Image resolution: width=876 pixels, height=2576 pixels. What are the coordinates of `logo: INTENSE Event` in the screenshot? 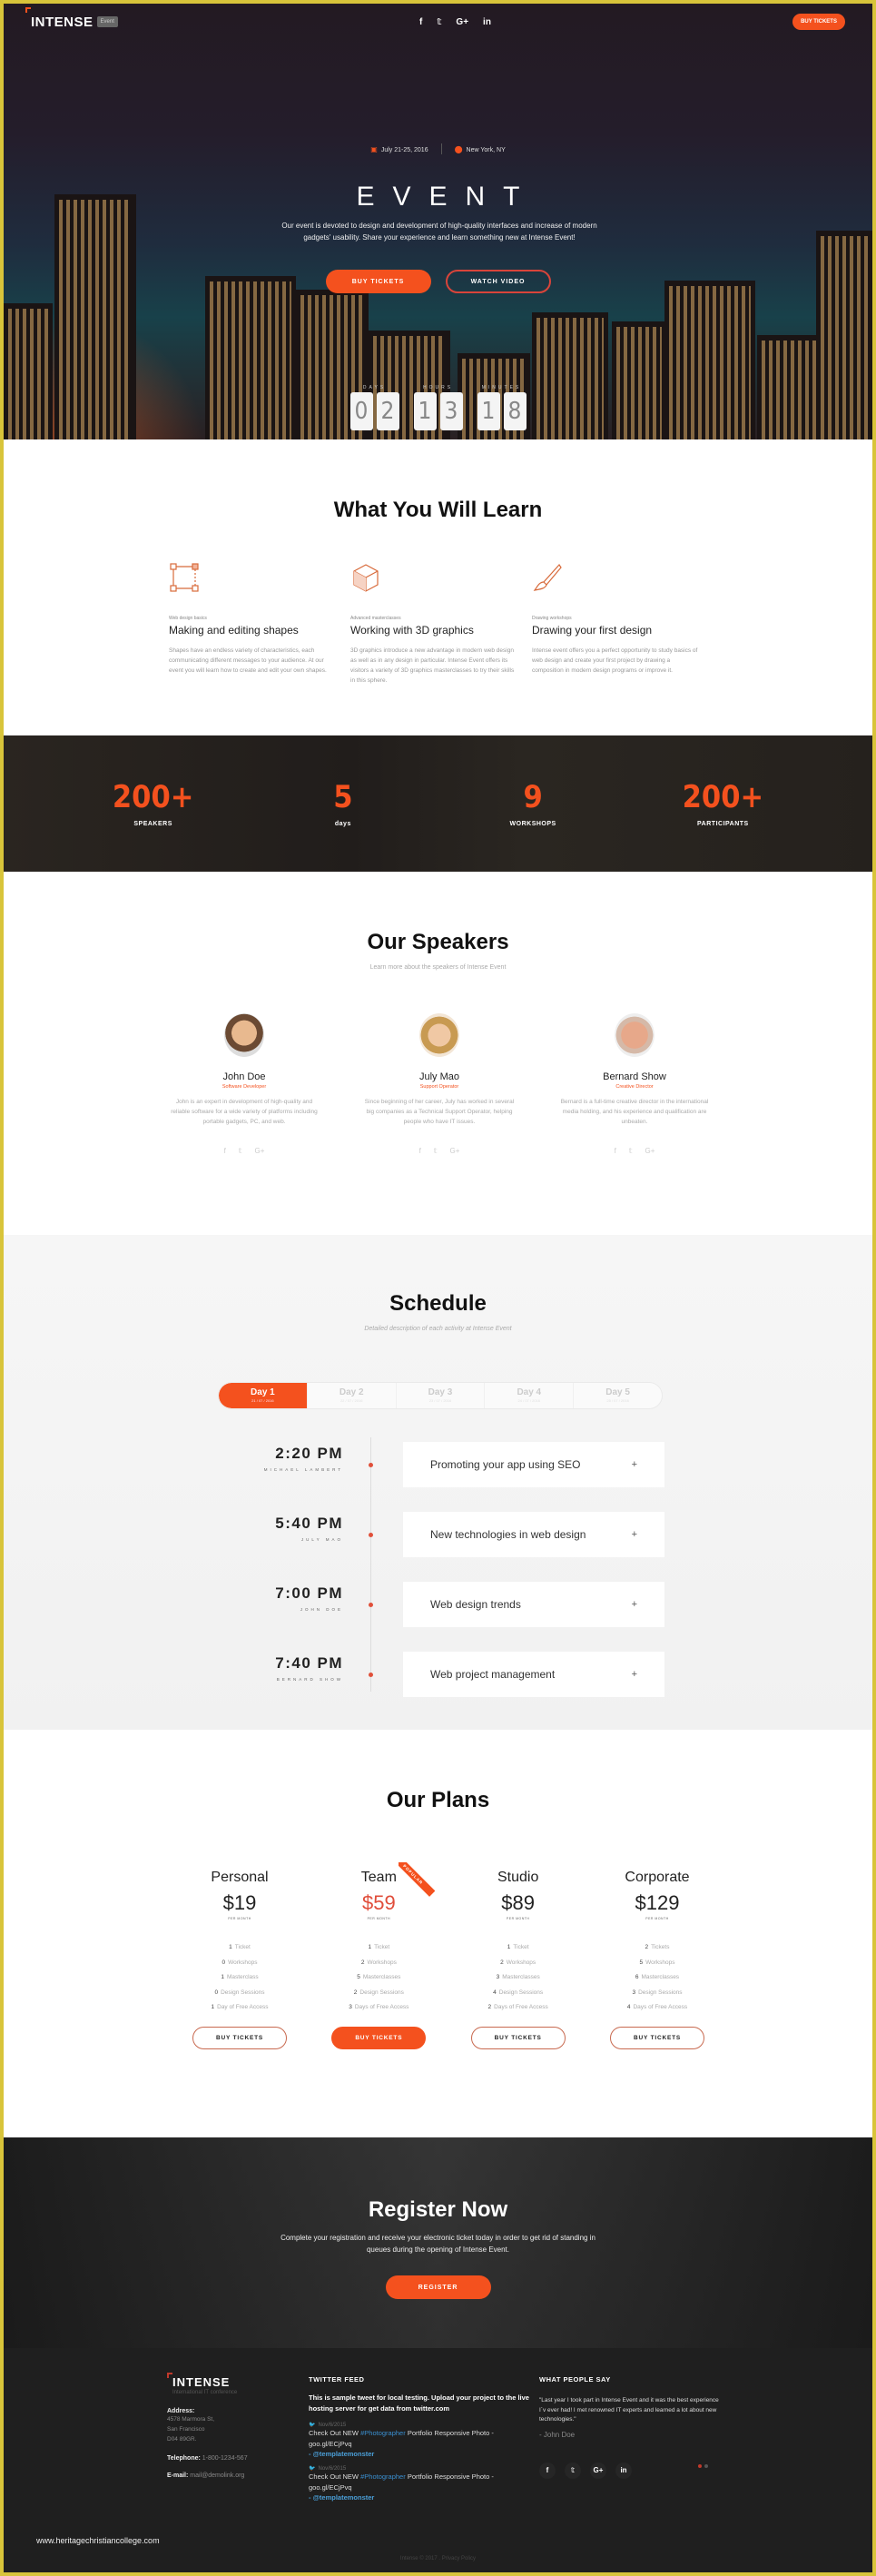 It's located at (71, 18).